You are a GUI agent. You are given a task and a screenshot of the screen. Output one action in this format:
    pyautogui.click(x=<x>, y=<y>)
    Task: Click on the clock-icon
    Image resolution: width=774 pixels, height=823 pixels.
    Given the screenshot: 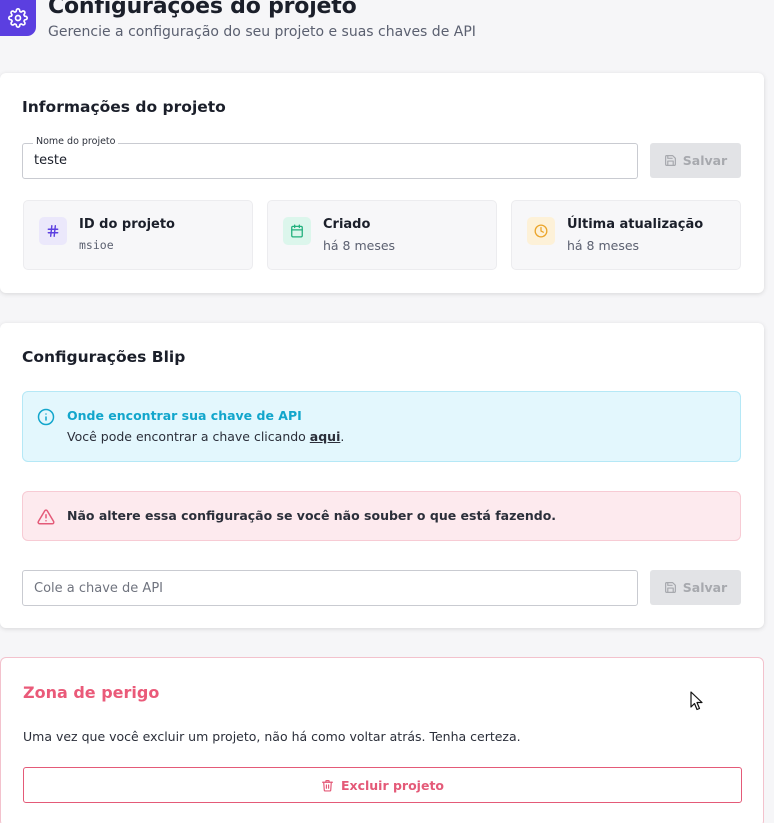 What is the action you would take?
    pyautogui.click(x=541, y=231)
    